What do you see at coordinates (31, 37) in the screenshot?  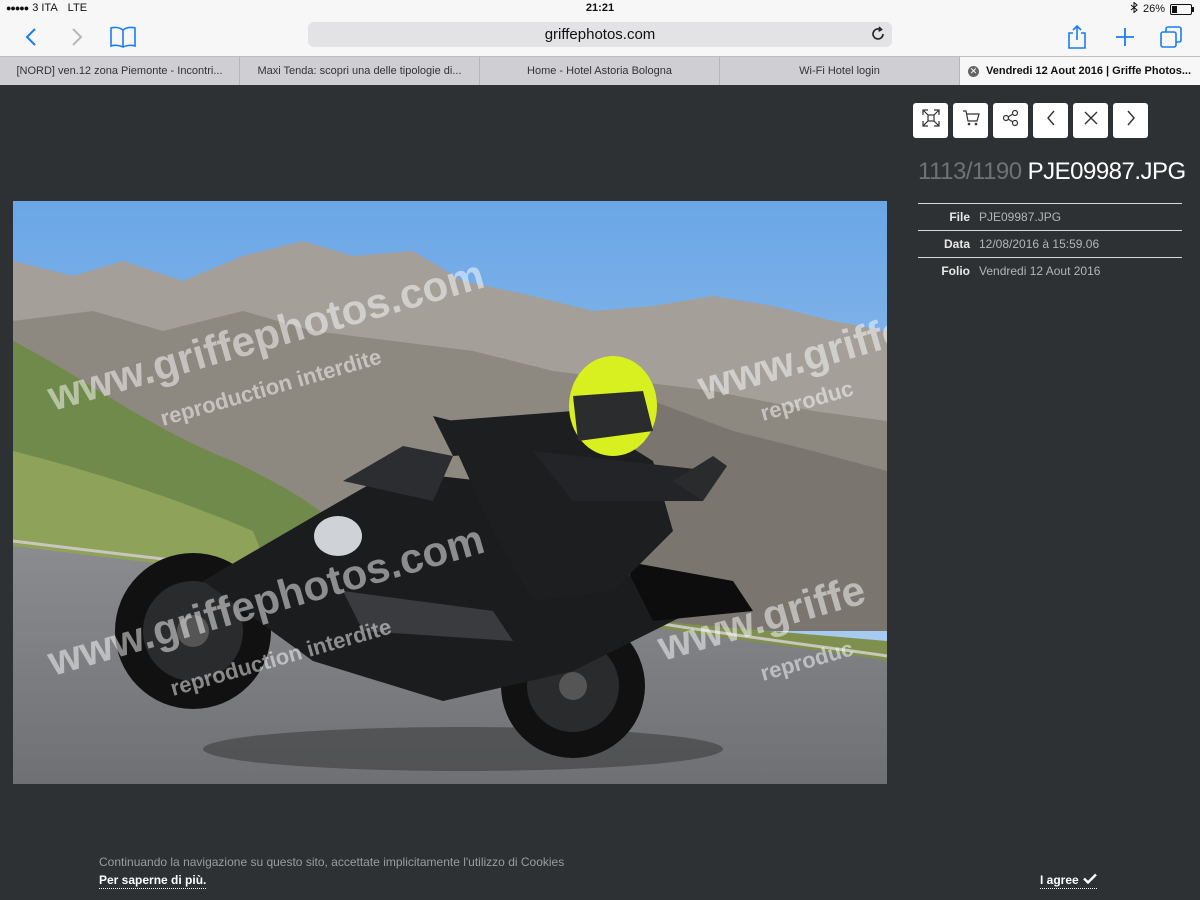 I see `back-icon` at bounding box center [31, 37].